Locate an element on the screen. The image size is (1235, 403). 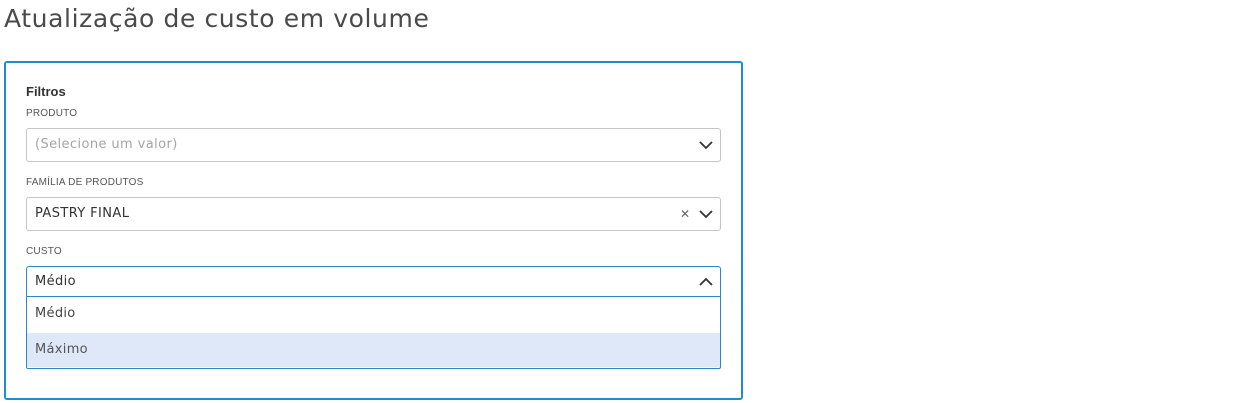
custo-dropdown: Médio Máximo is located at coordinates (373, 333).